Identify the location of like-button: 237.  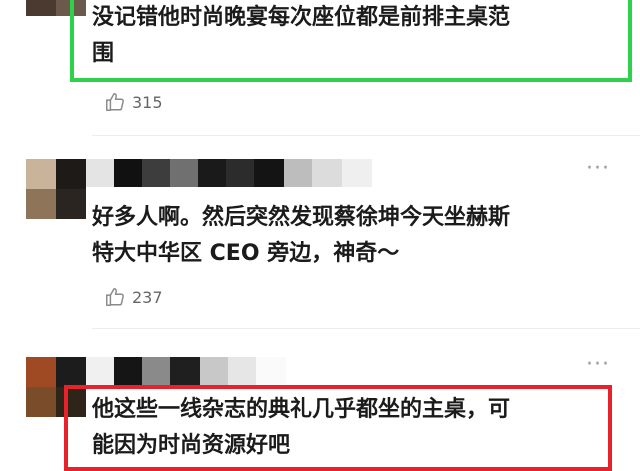
(133, 297).